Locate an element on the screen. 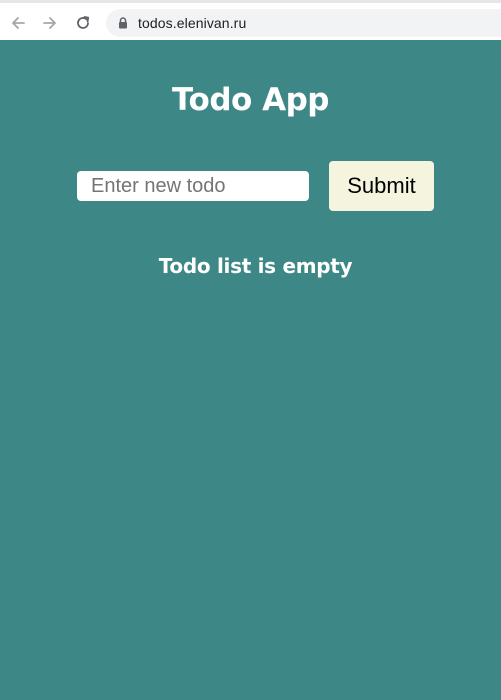 The height and width of the screenshot is (700, 501). arrow-right-icon is located at coordinates (49, 23).